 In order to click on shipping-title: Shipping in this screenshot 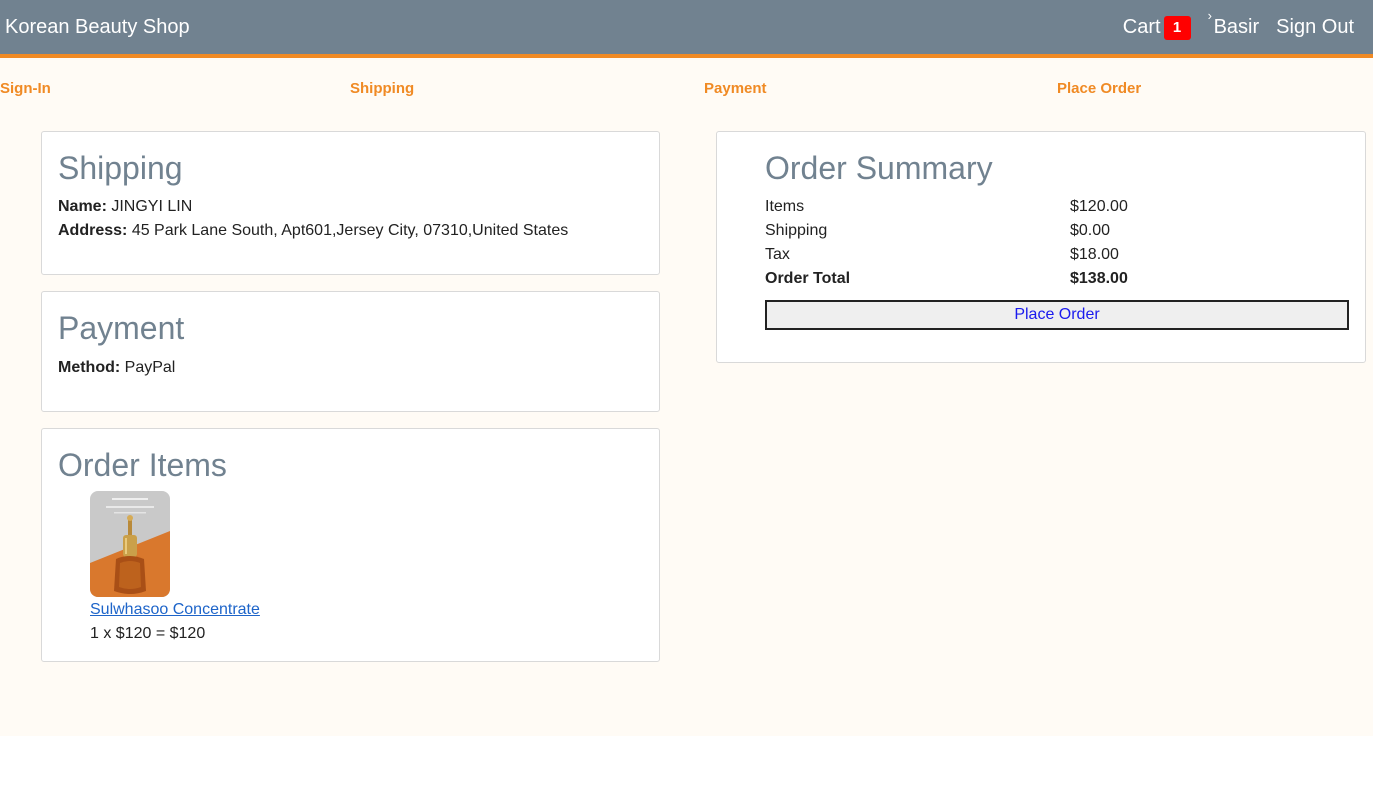, I will do `click(120, 168)`.